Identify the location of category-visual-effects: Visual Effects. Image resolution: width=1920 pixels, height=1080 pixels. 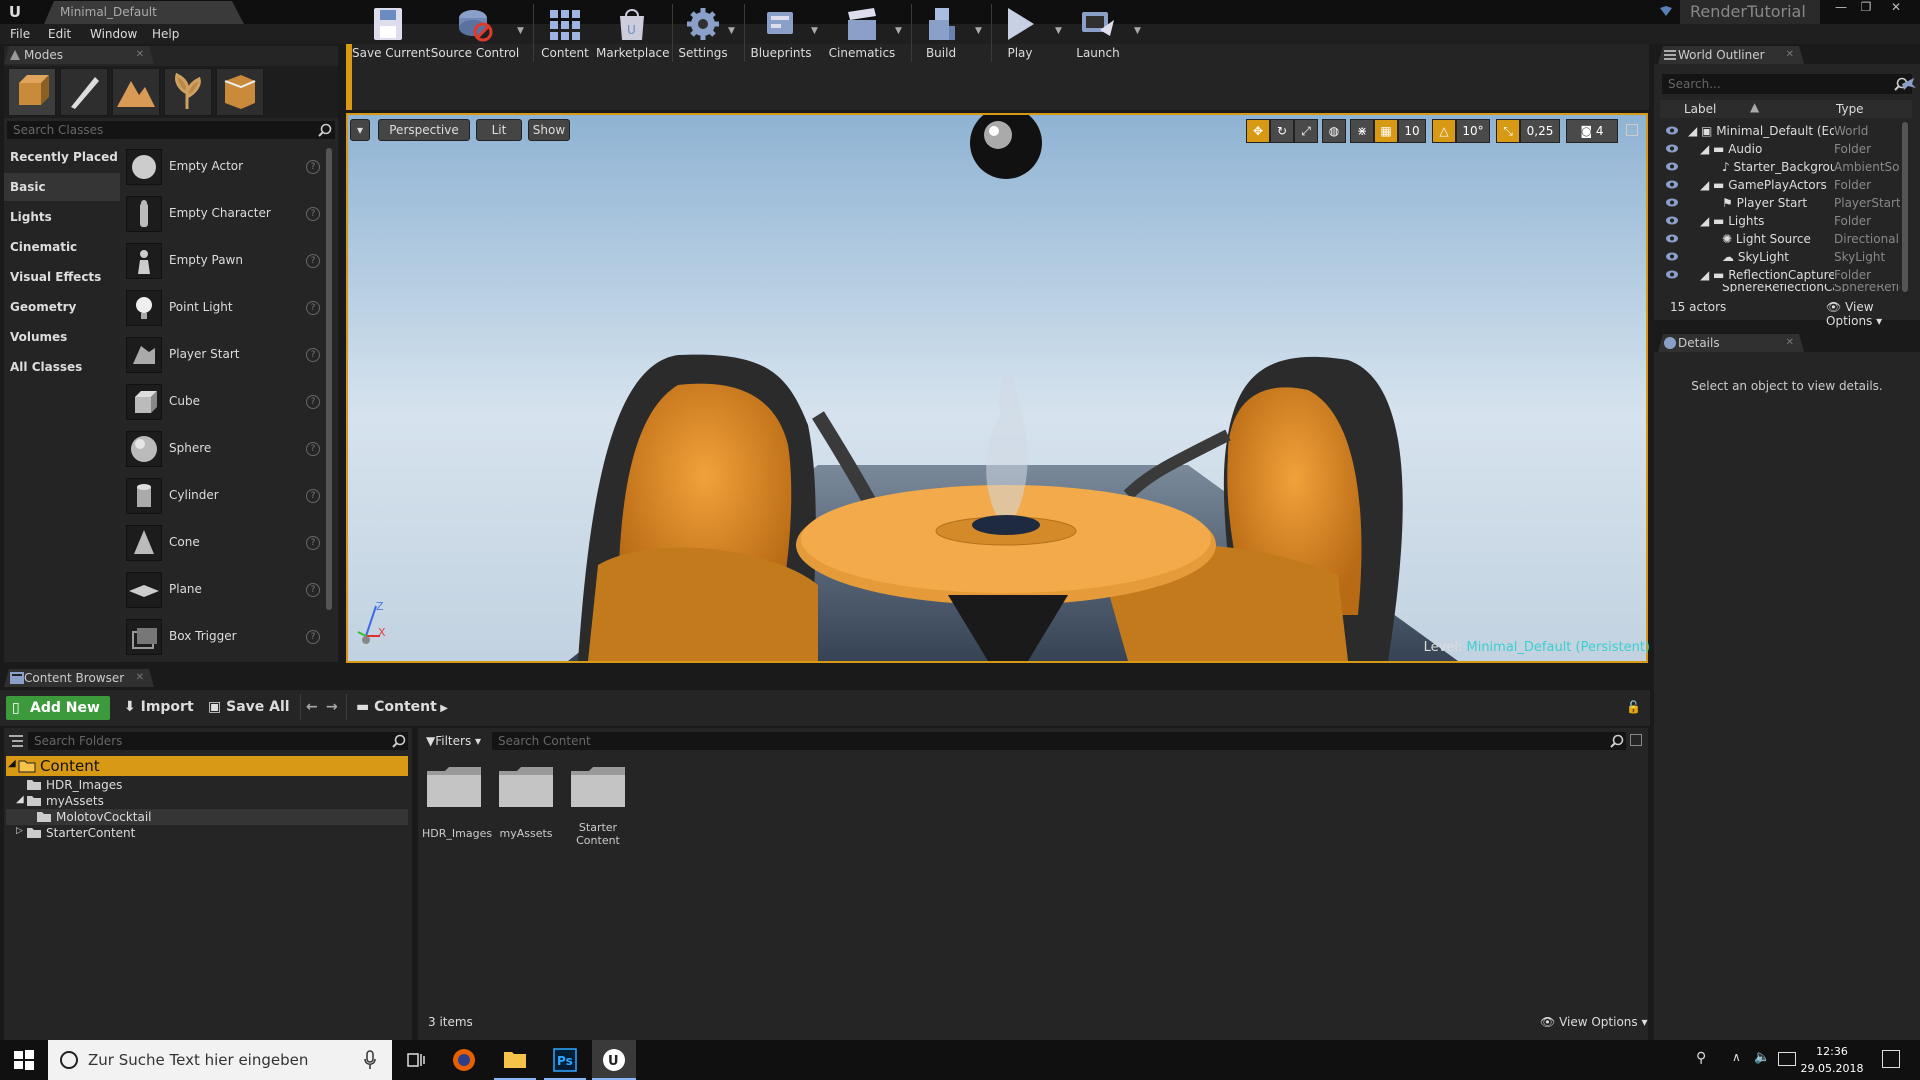
(62, 277).